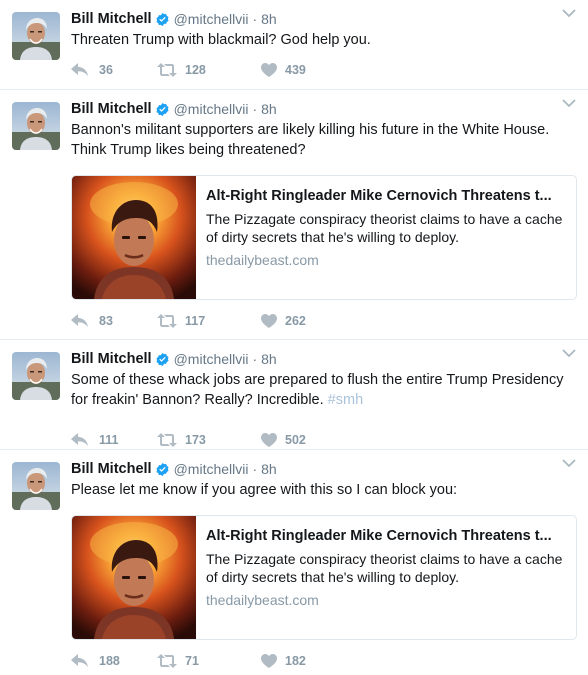 The image size is (588, 675). Describe the element at coordinates (283, 321) in the screenshot. I see `like-button: 262` at that location.